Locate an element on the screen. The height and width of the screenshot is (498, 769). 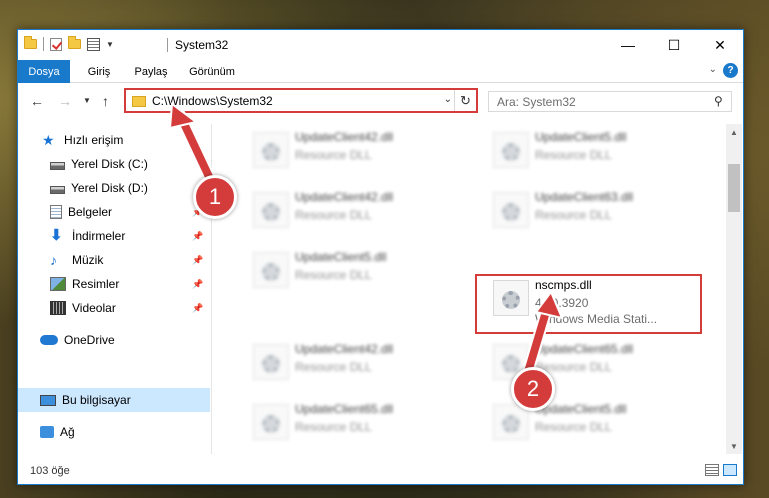
minimize-button: — is located at coordinates (628, 45).